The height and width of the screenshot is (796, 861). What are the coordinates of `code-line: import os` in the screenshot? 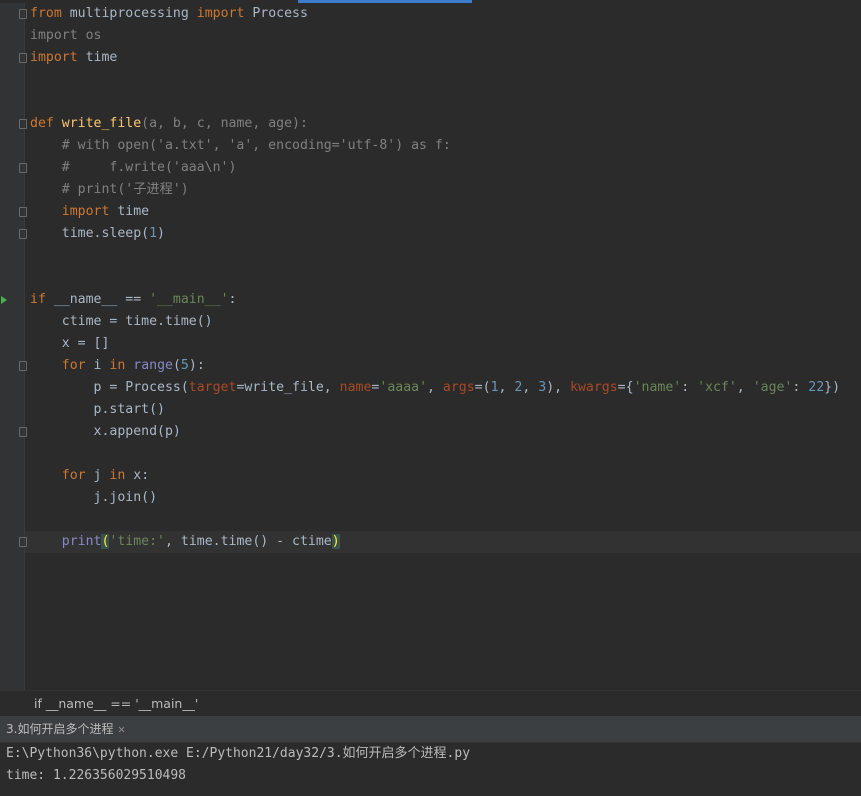 It's located at (65, 36).